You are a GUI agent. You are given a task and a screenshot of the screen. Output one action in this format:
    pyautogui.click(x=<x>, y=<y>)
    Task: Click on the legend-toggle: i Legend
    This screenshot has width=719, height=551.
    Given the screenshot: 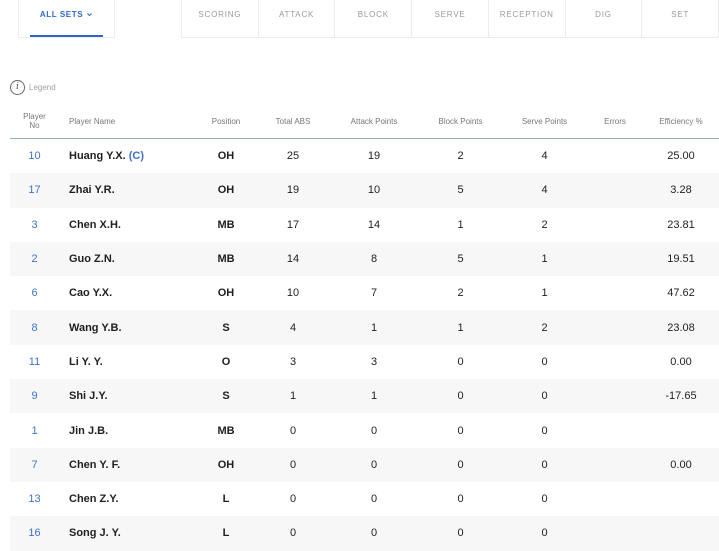 What is the action you would take?
    pyautogui.click(x=33, y=87)
    